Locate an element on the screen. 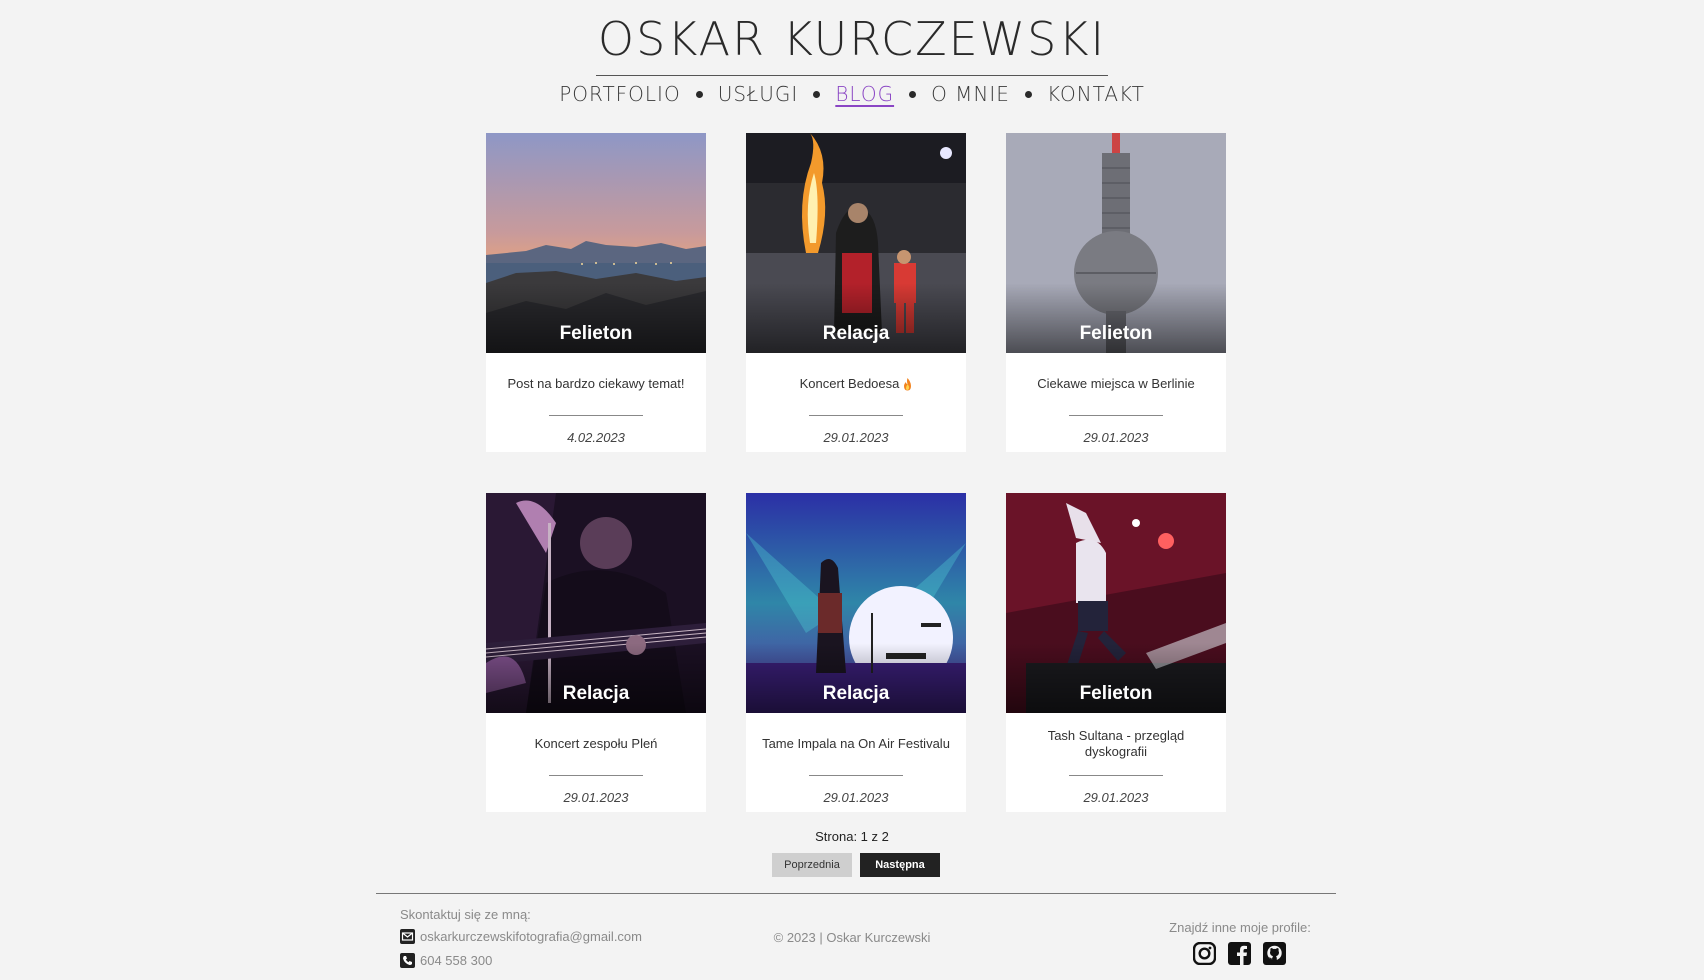 This screenshot has height=980, width=1704. pagination-label: Strona: 1 z 2 is located at coordinates (852, 836).